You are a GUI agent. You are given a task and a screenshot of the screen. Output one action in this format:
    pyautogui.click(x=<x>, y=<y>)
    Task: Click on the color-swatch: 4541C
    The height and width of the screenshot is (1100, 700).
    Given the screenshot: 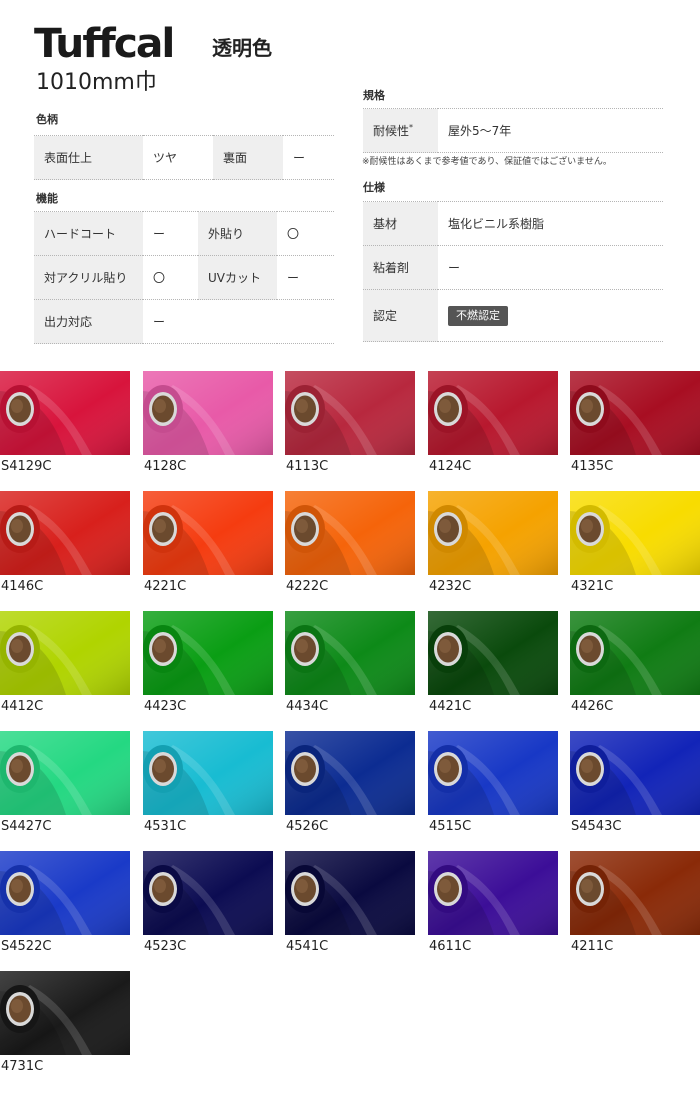 What is the action you would take?
    pyautogui.click(x=350, y=908)
    